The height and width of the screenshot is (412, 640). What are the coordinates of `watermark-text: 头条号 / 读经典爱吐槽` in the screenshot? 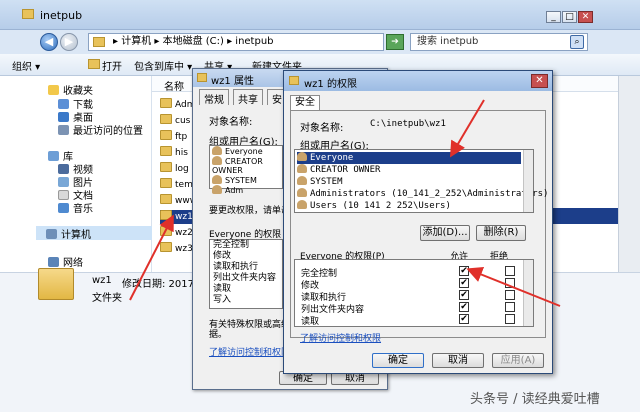 It's located at (535, 399).